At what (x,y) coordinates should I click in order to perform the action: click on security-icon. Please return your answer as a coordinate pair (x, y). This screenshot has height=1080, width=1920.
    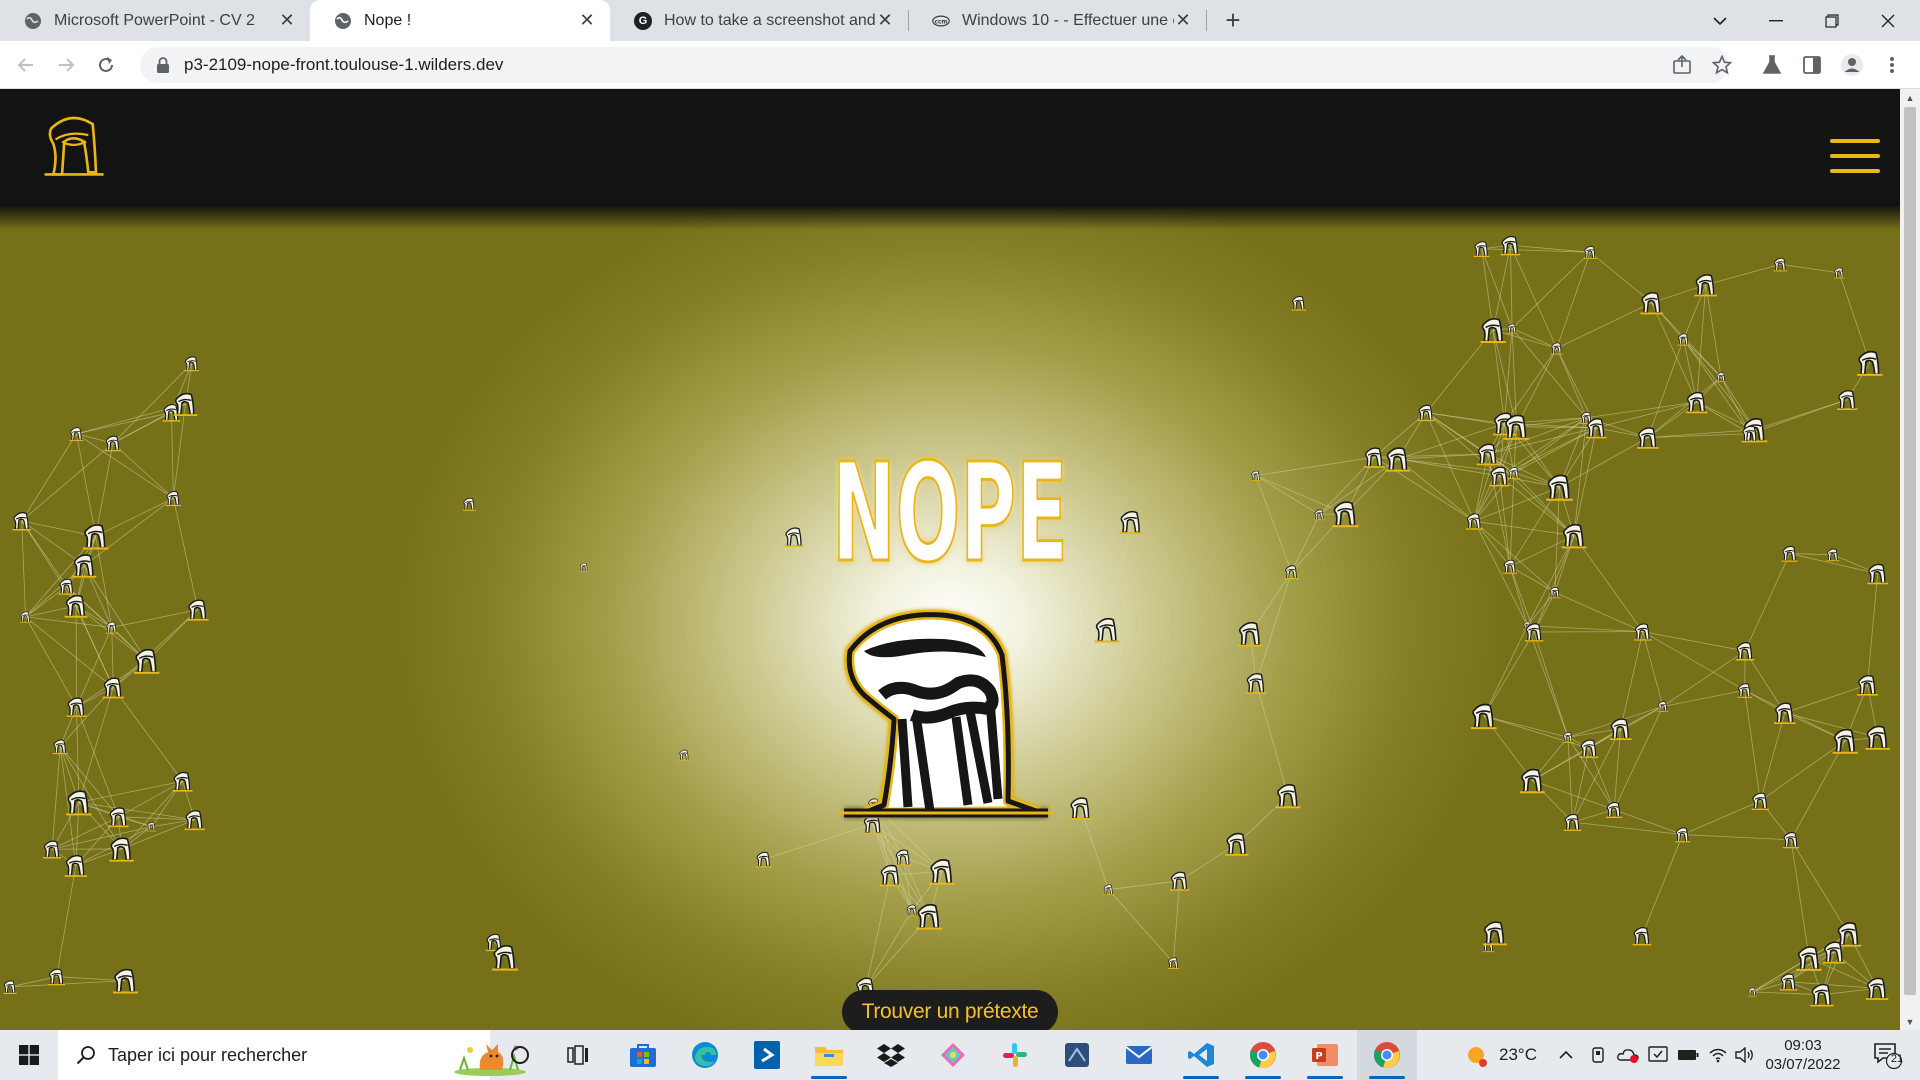
    Looking at the image, I should click on (1658, 1055).